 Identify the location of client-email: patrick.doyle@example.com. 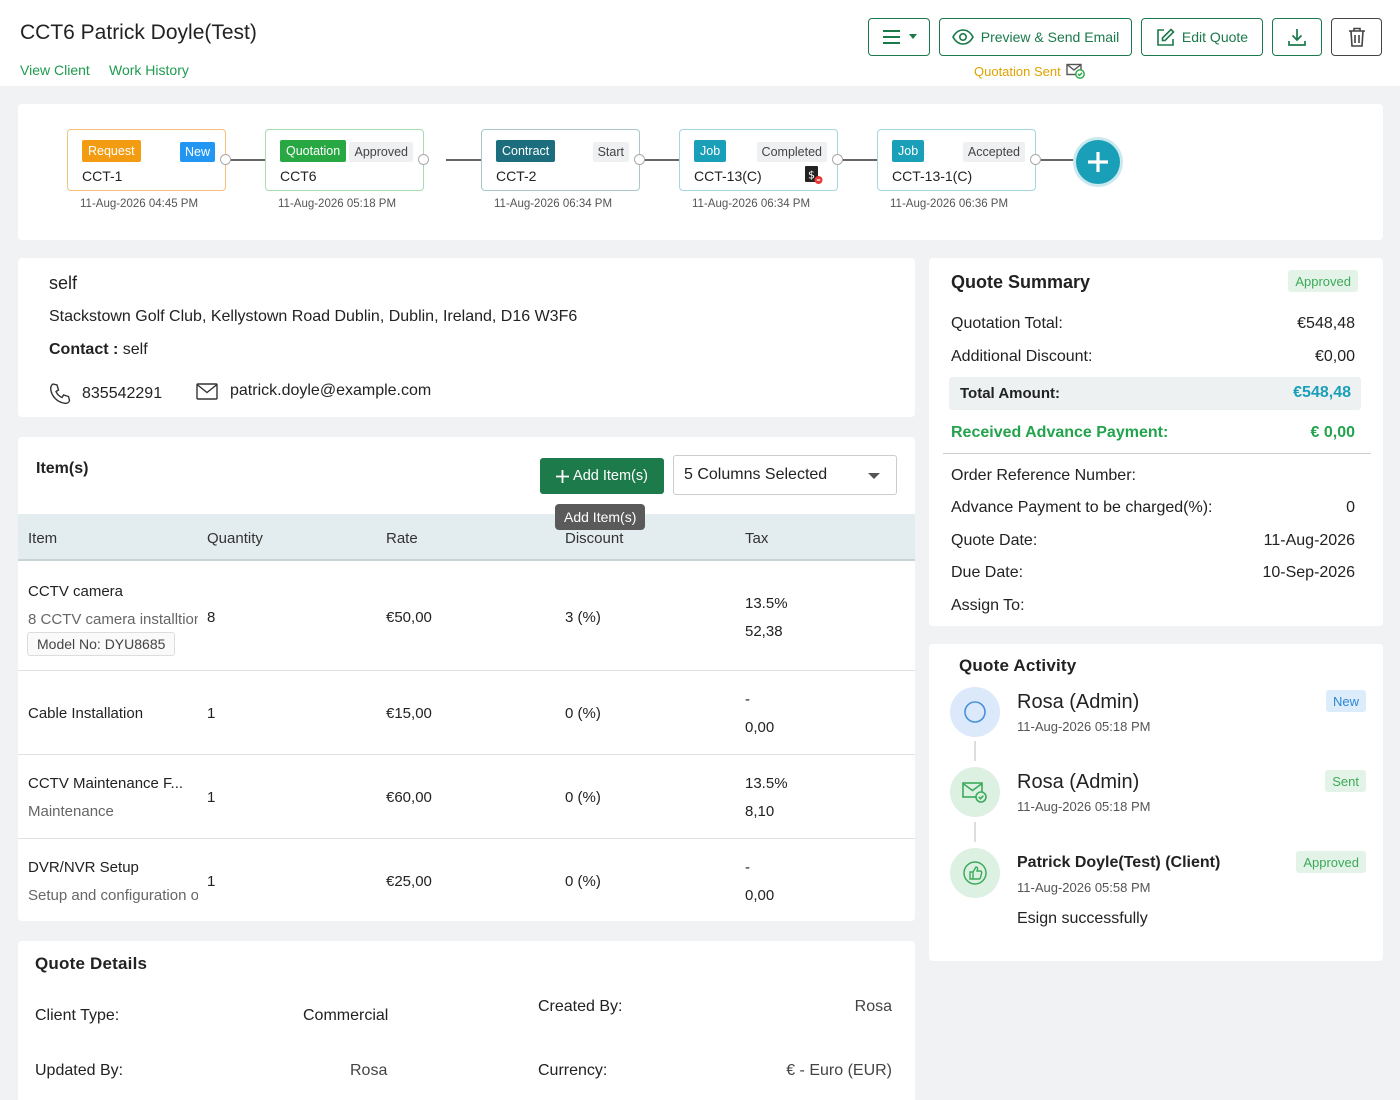
(313, 391).